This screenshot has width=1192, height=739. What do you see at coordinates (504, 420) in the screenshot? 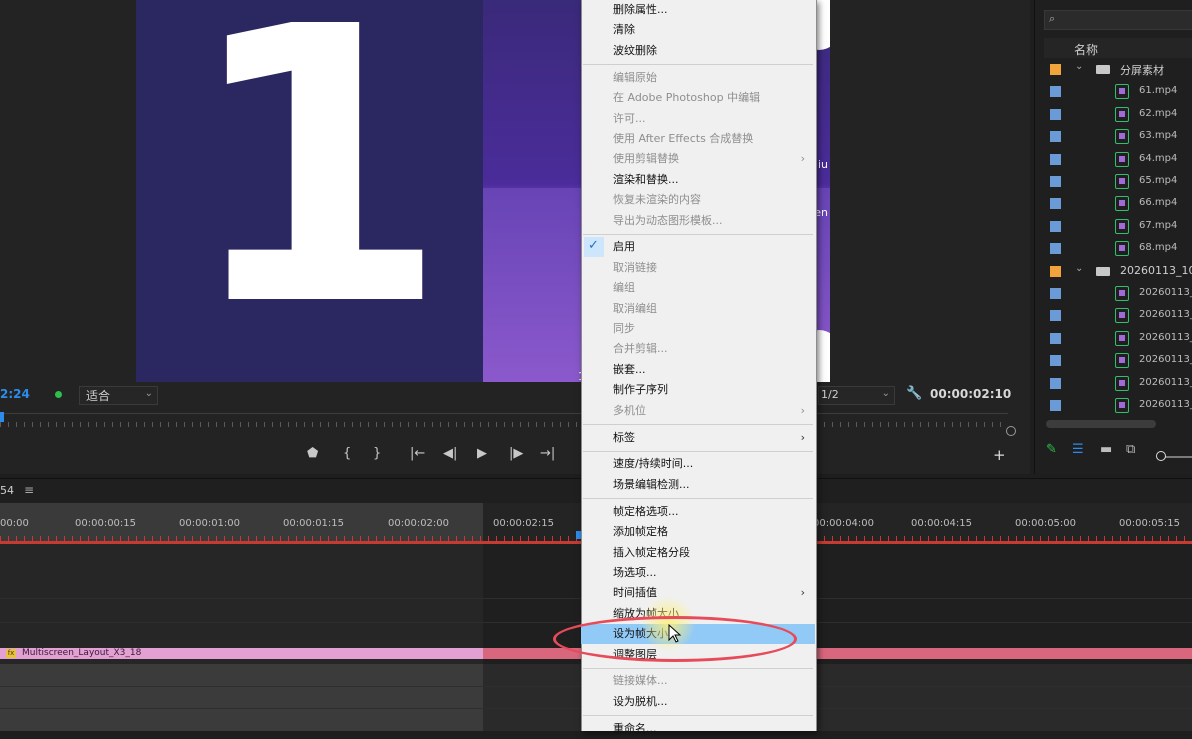
I see `monitor-time-ruler` at bounding box center [504, 420].